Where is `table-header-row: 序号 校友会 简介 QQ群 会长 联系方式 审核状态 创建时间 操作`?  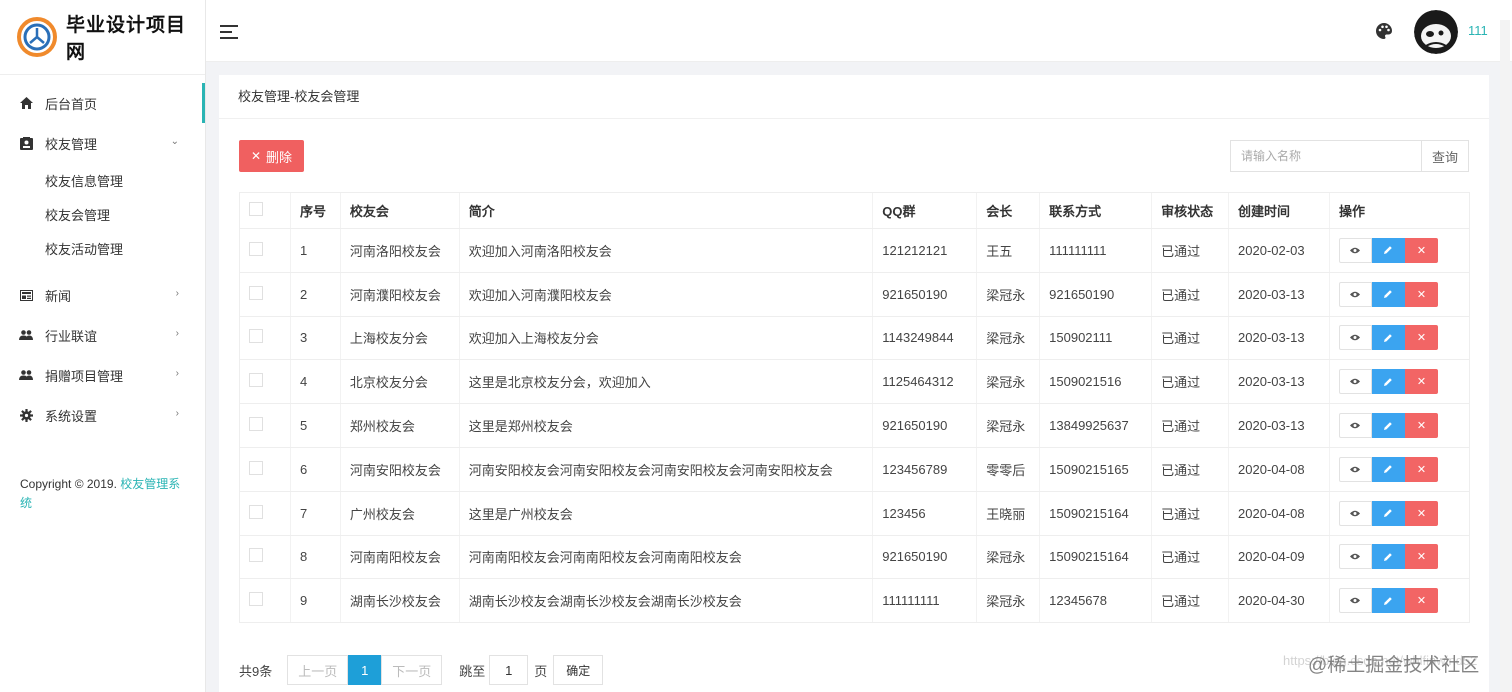 table-header-row: 序号 校友会 简介 QQ群 会长 联系方式 审核状态 创建时间 操作 is located at coordinates (855, 210).